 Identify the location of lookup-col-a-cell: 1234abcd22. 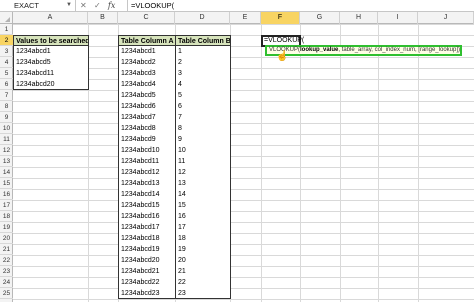
(147, 282).